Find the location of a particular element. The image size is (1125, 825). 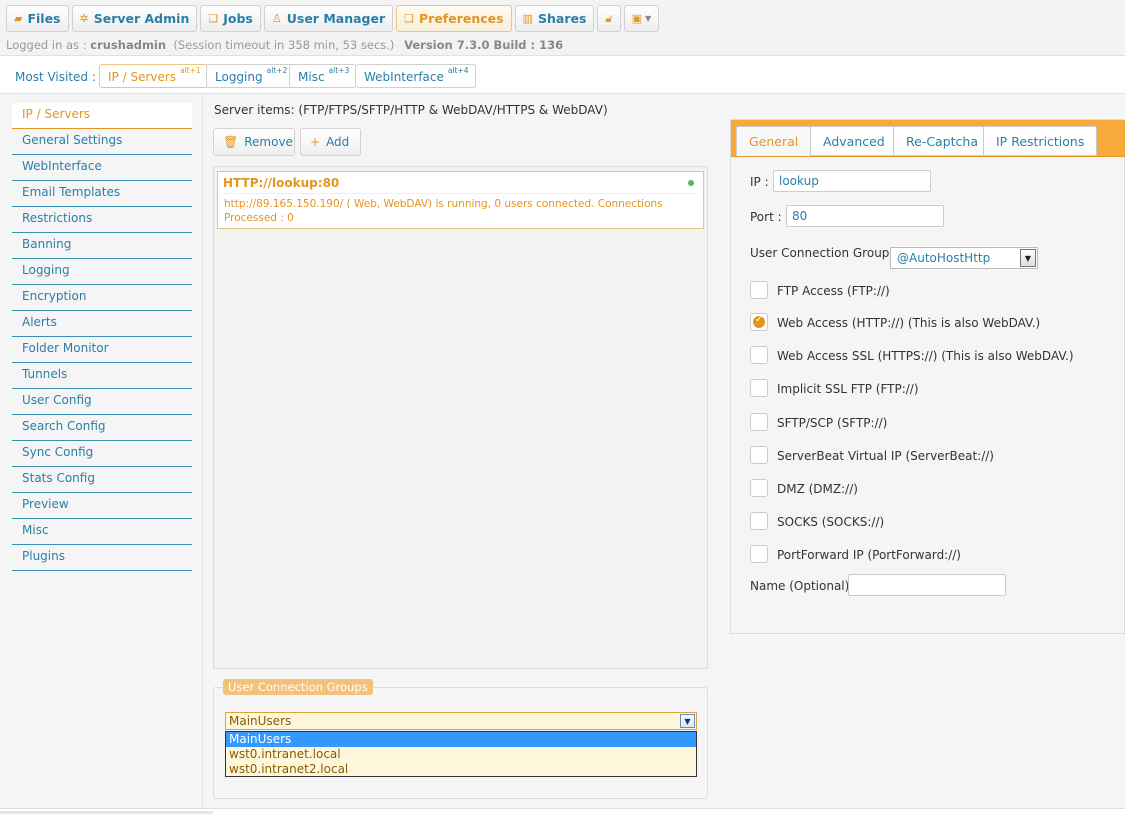

scroll-thumb is located at coordinates (106, 812).